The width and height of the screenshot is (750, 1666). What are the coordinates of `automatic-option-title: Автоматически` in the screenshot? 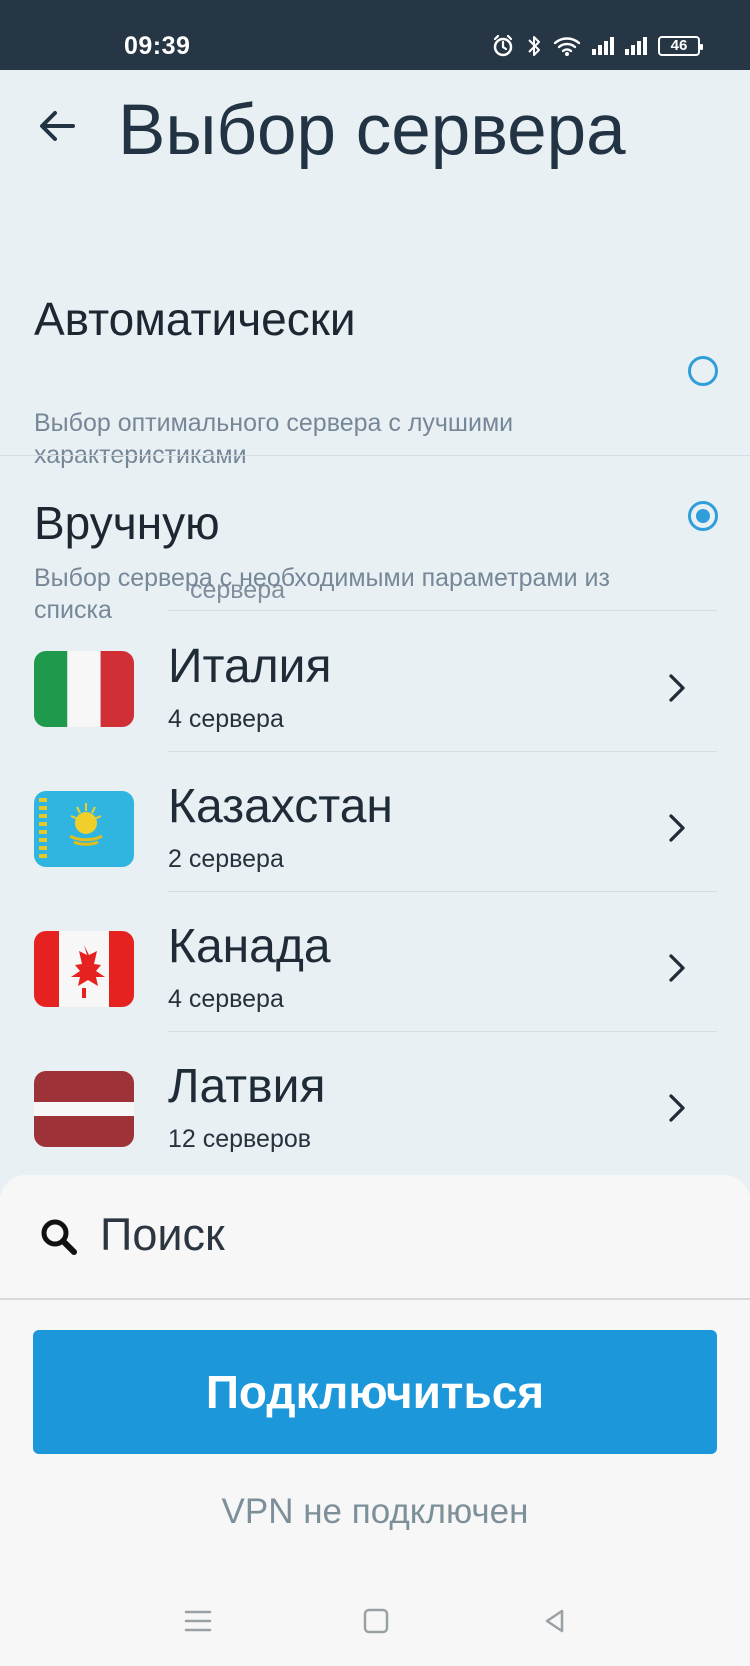 It's located at (195, 319).